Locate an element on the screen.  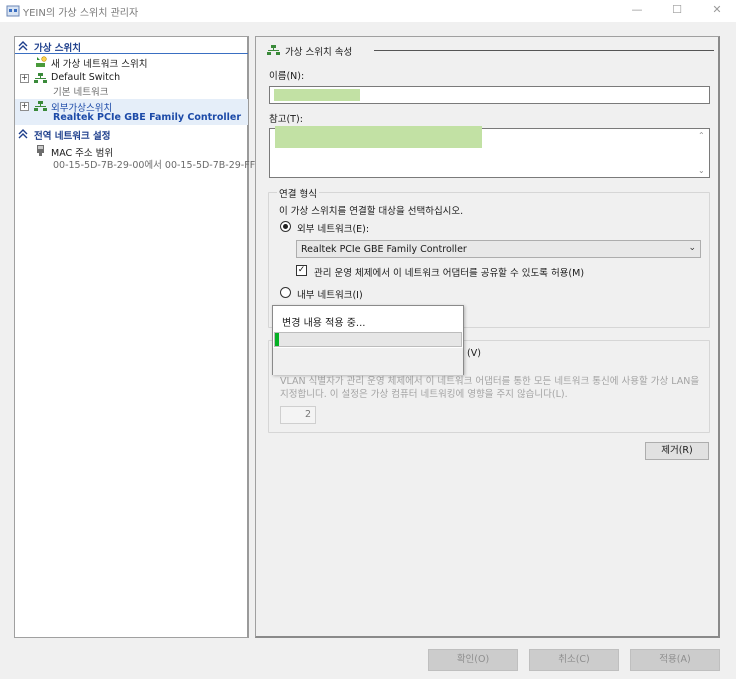
external-network-radio is located at coordinates (285, 226).